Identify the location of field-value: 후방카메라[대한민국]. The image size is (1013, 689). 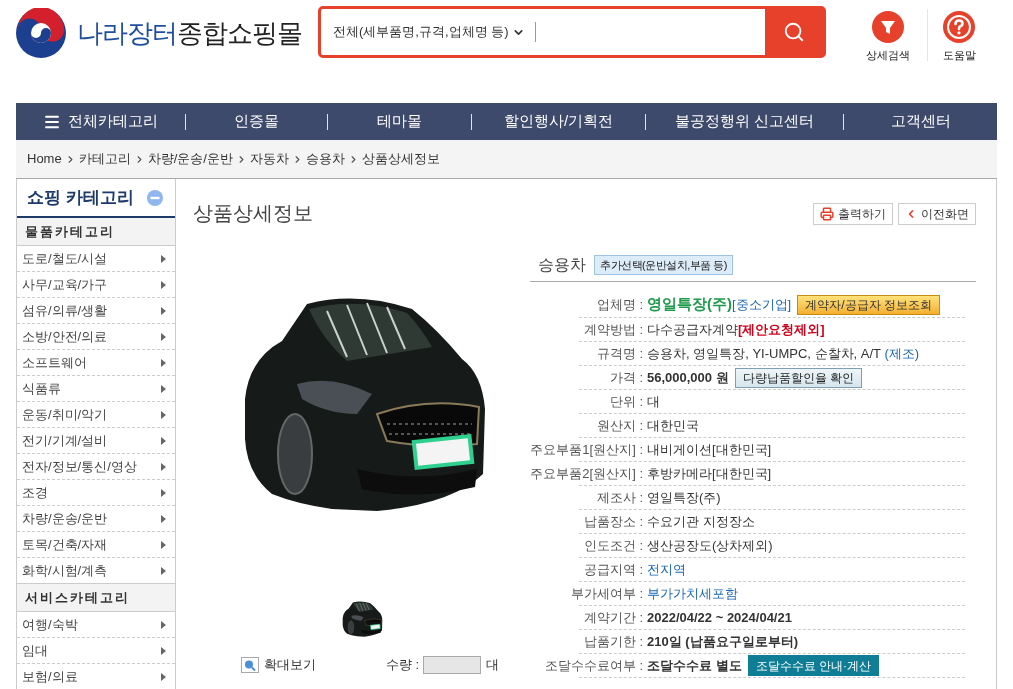
(709, 473).